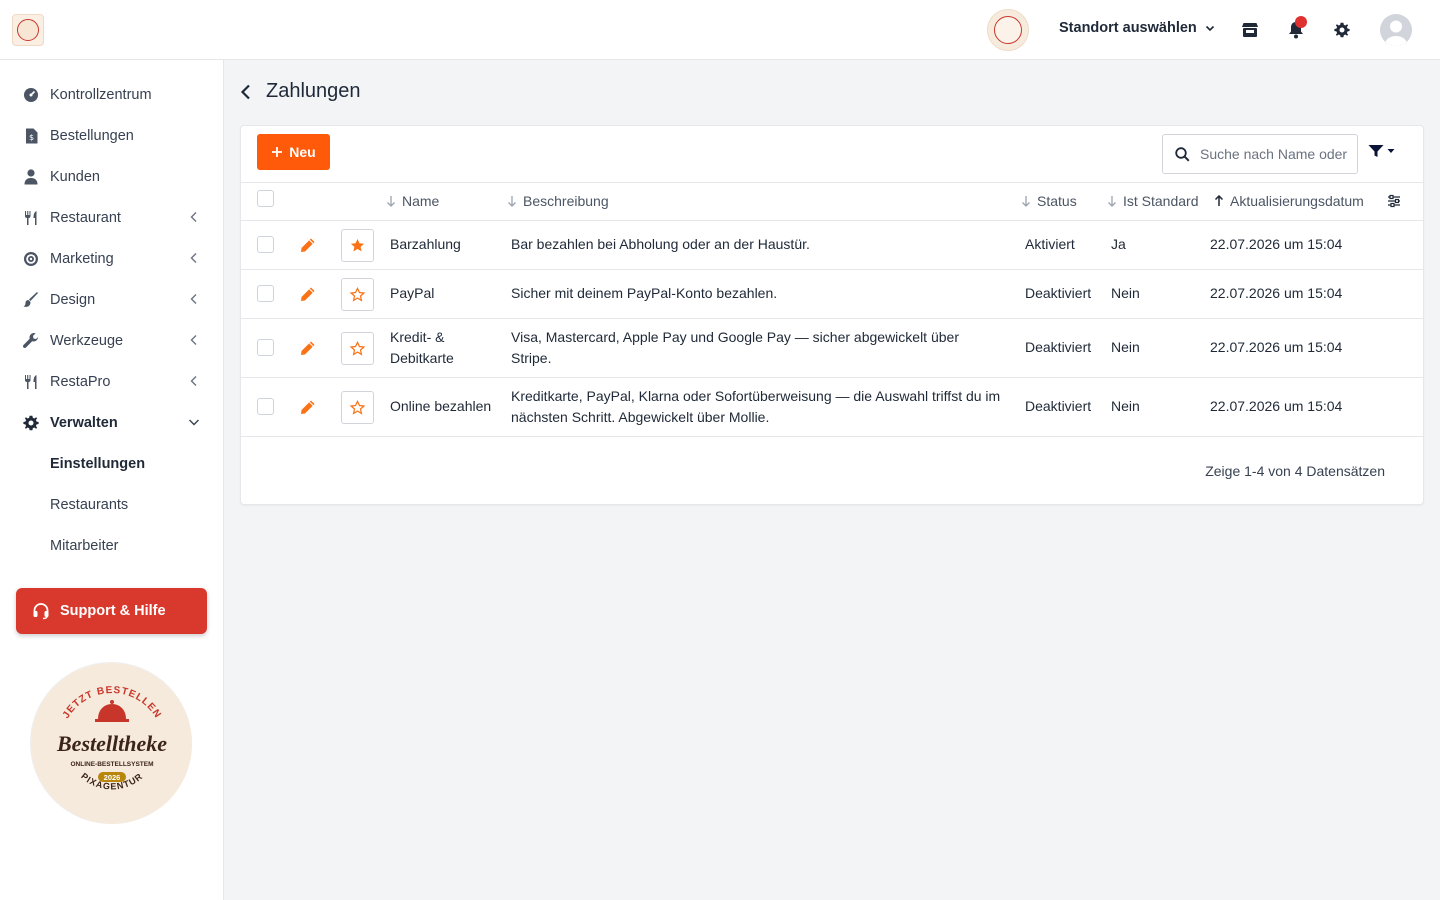  What do you see at coordinates (31, 300) in the screenshot?
I see `brush-icon` at bounding box center [31, 300].